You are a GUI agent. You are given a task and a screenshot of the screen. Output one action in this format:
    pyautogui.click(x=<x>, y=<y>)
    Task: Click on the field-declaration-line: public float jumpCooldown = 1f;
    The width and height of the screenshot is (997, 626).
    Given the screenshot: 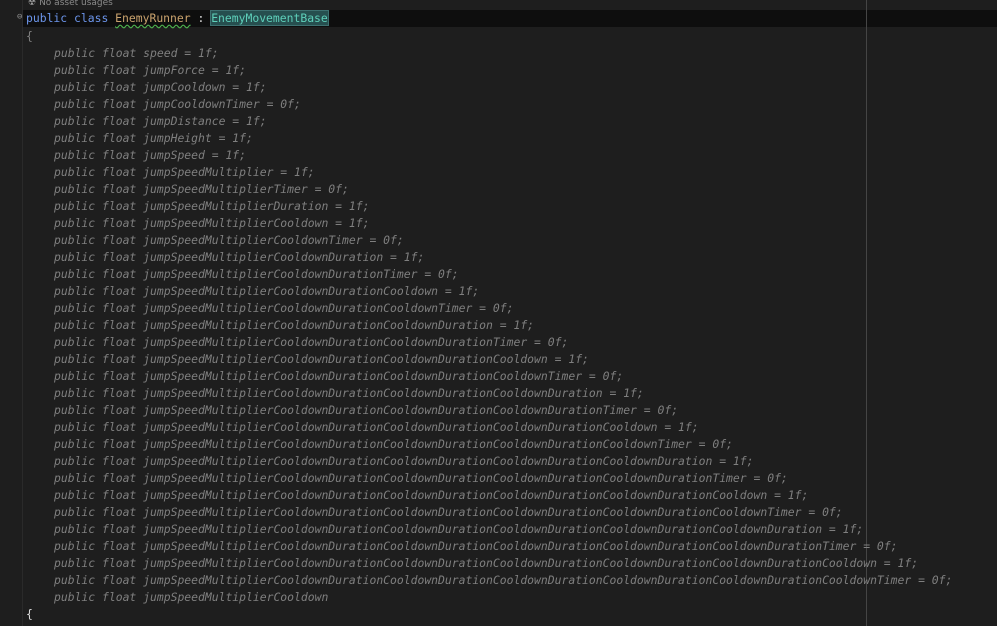 What is the action you would take?
    pyautogui.click(x=160, y=87)
    